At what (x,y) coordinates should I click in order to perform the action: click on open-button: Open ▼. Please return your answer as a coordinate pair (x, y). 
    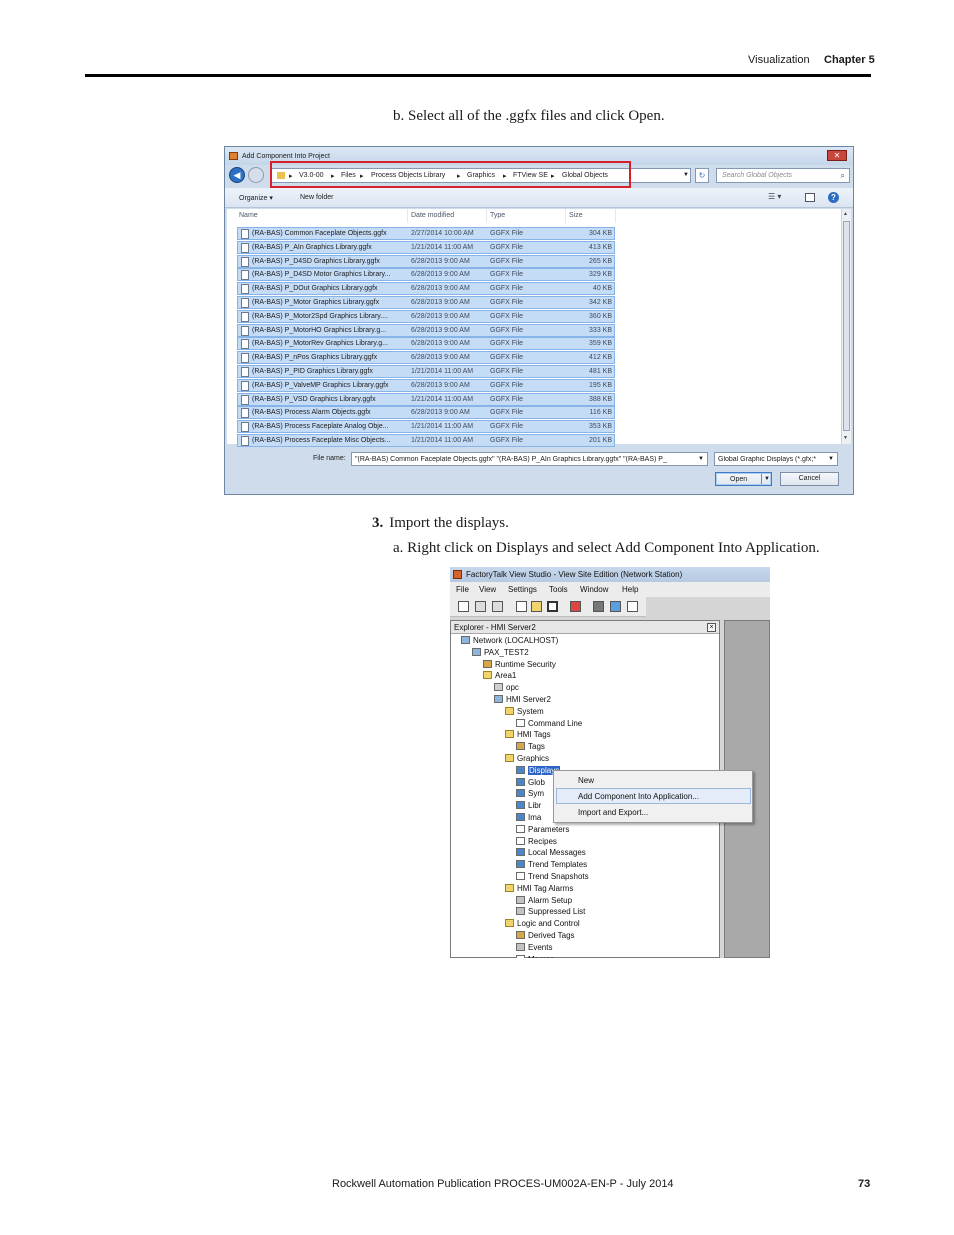
    Looking at the image, I should click on (743, 479).